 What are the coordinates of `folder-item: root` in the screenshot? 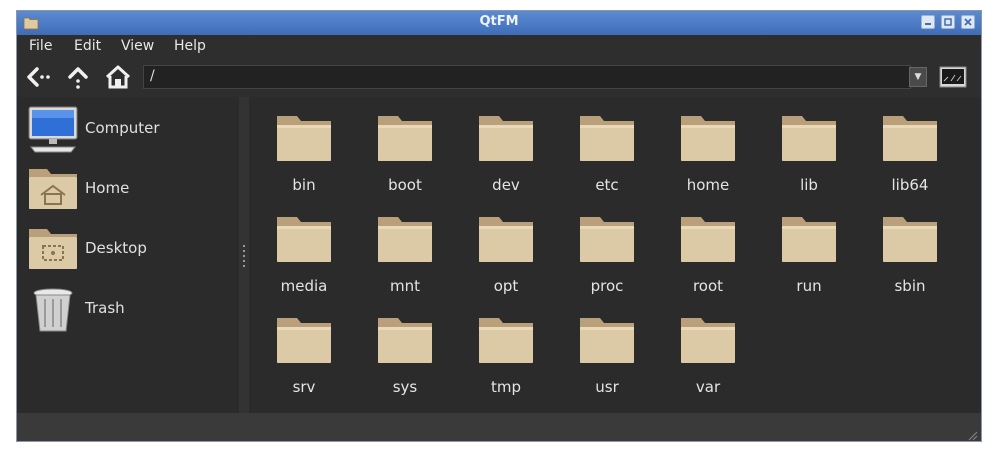 It's located at (708, 250).